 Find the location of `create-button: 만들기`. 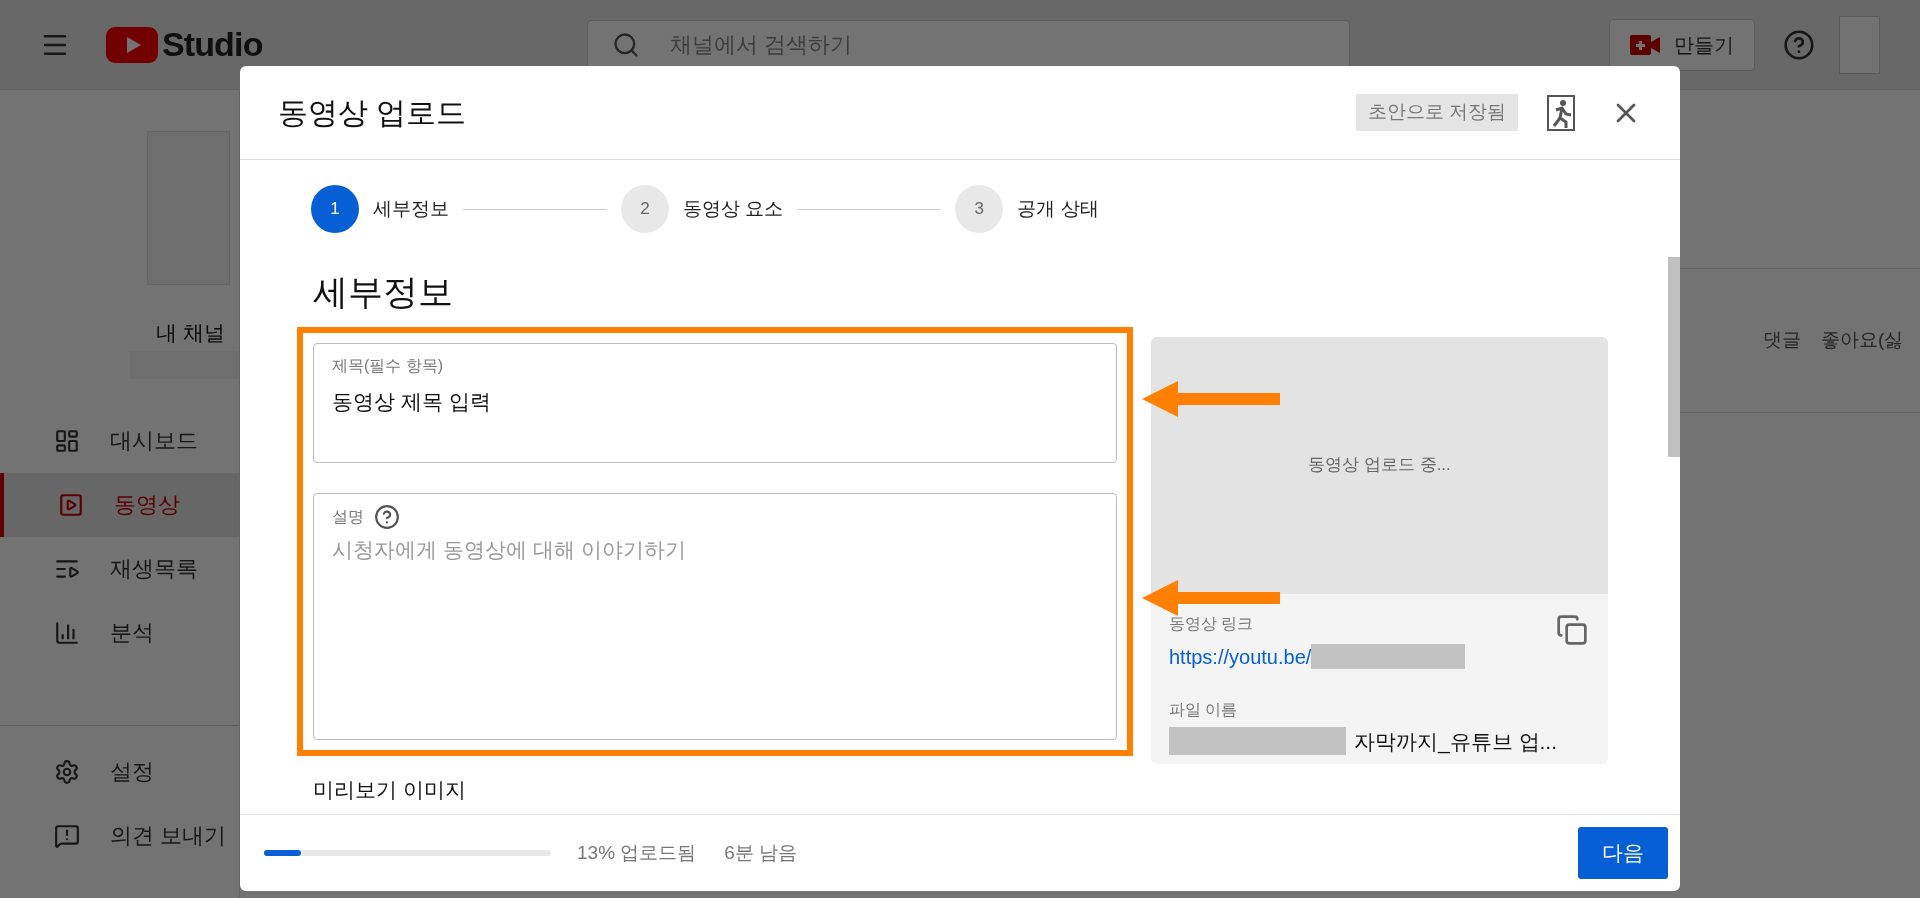

create-button: 만들기 is located at coordinates (1682, 44).